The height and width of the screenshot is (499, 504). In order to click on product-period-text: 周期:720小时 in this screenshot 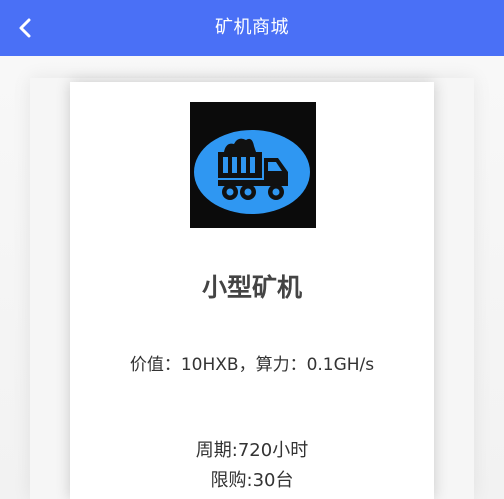, I will do `click(252, 450)`.